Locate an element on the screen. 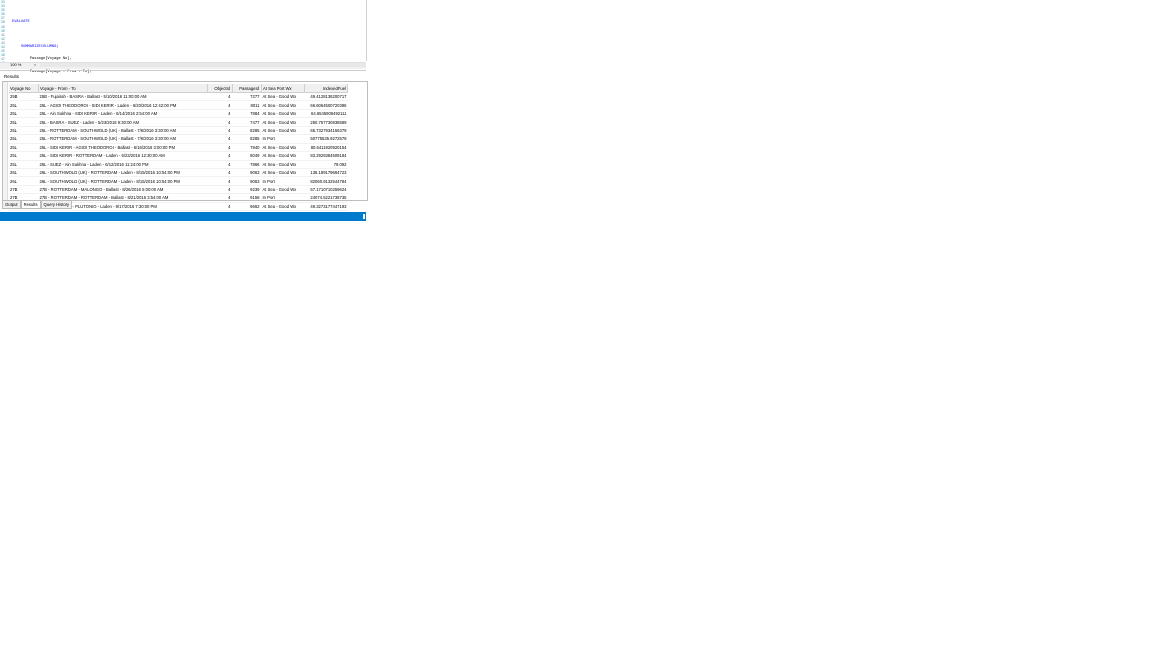 The width and height of the screenshot is (1152, 648). column-header-passageid: PassageId is located at coordinates (247, 88).